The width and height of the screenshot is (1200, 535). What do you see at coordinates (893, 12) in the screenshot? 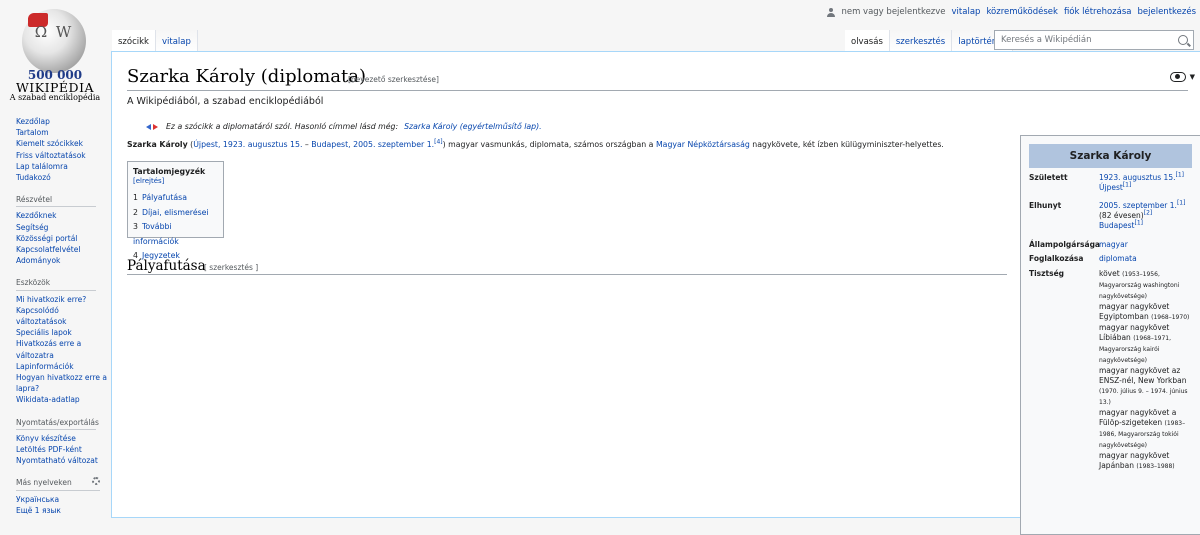
I see `not-logged-in-text: nem vagy bejelentkezve` at bounding box center [893, 12].